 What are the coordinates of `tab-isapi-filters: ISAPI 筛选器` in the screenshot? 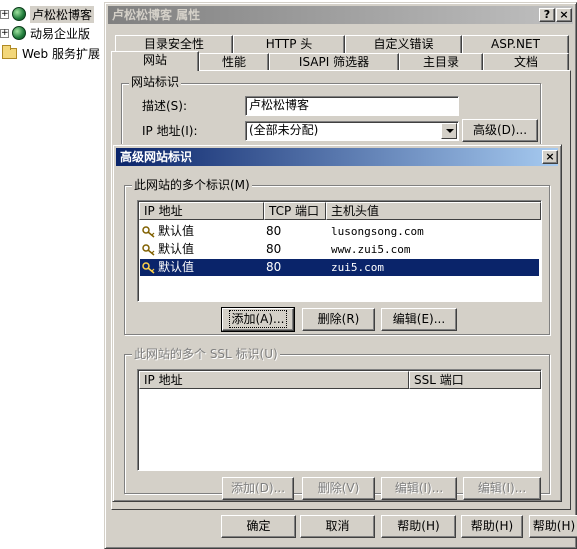 It's located at (334, 62).